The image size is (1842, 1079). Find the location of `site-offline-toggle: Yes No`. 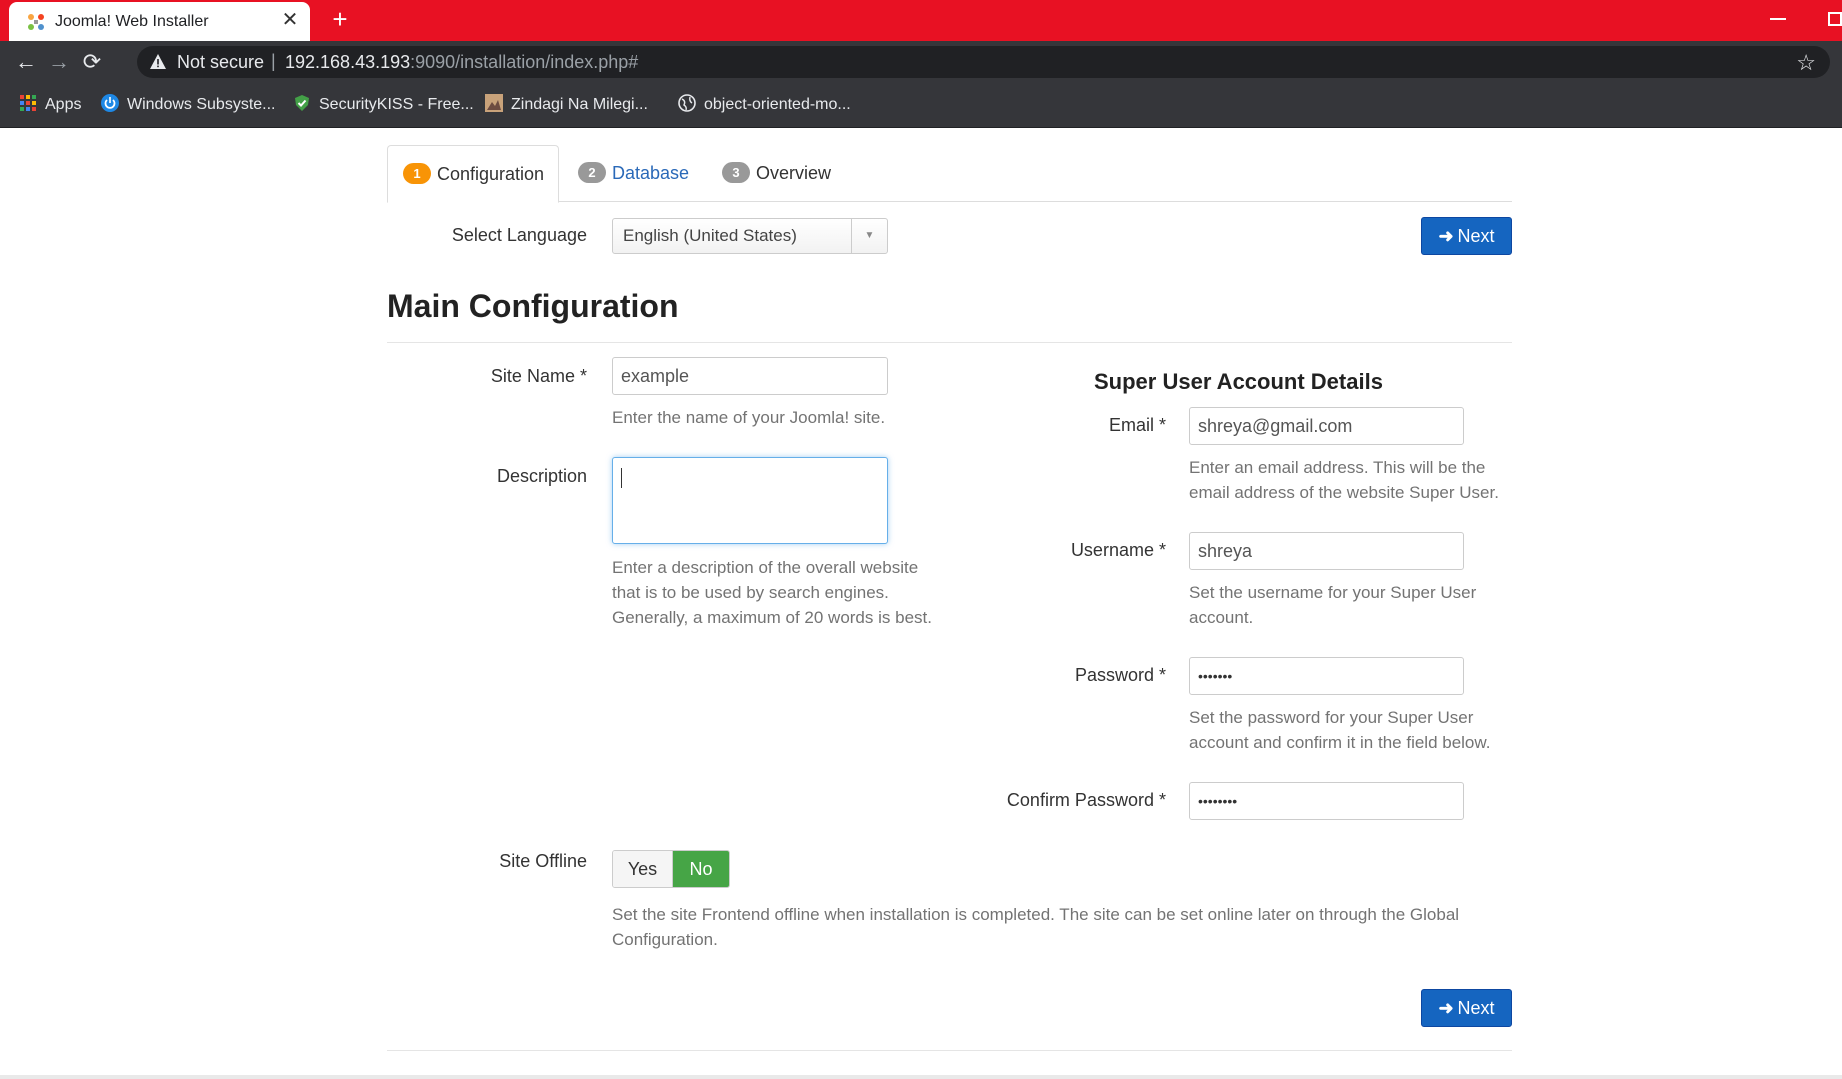

site-offline-toggle: Yes No is located at coordinates (671, 869).